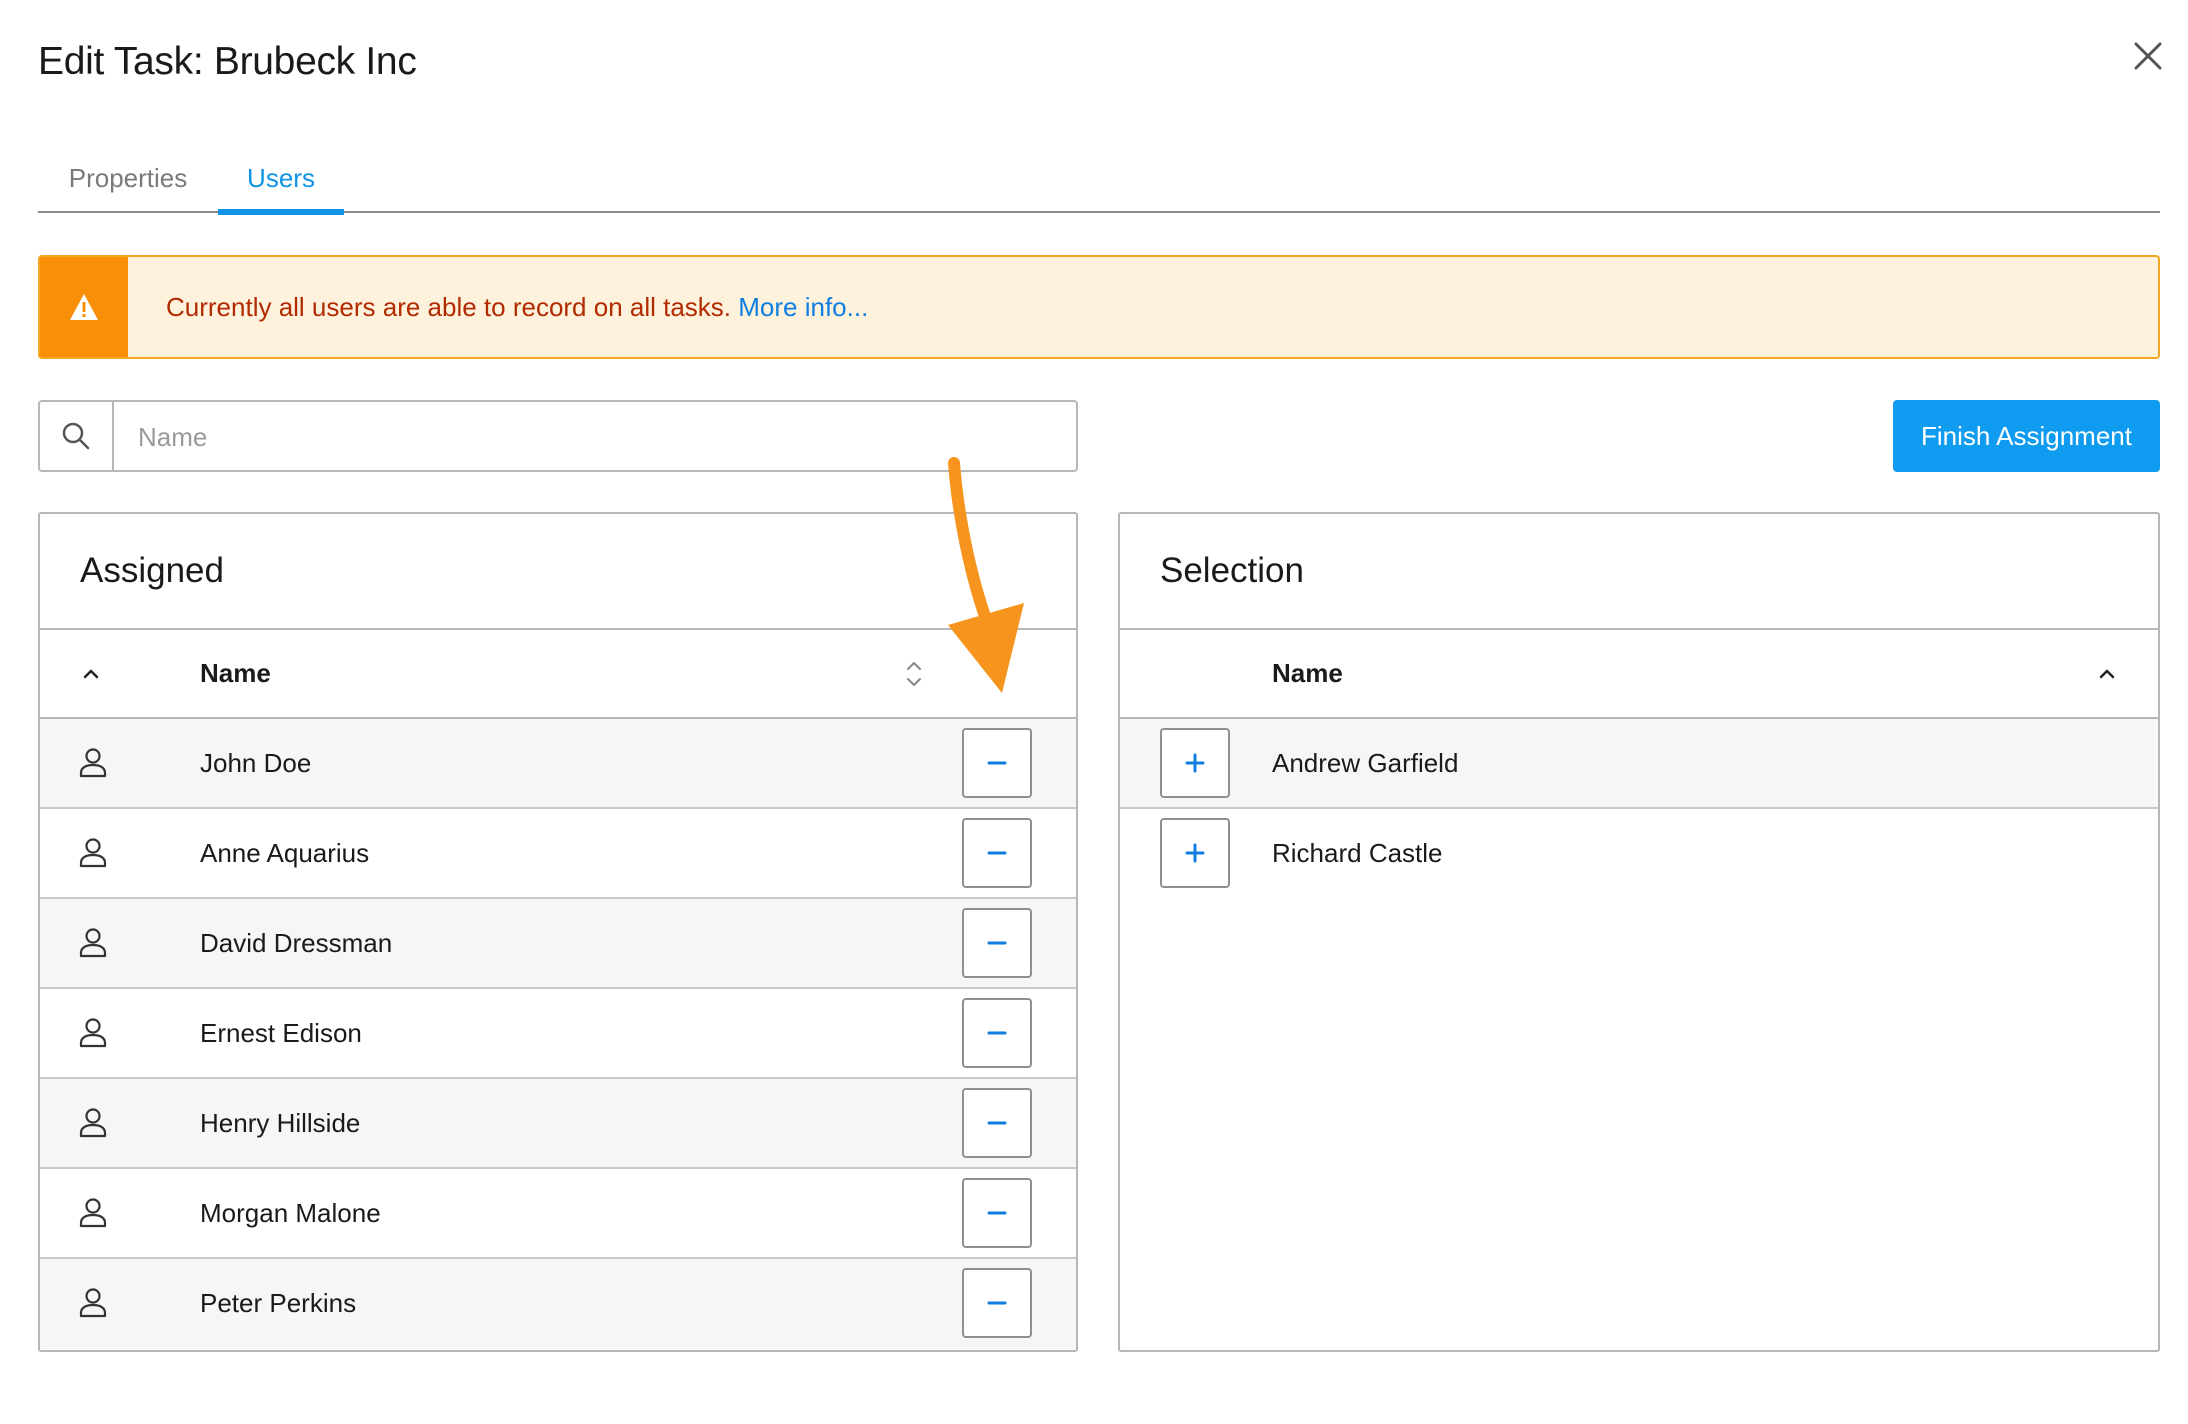 The image size is (2188, 1424). I want to click on selection-rows: Andrew Garfield Richard Castle, so click(1639, 809).